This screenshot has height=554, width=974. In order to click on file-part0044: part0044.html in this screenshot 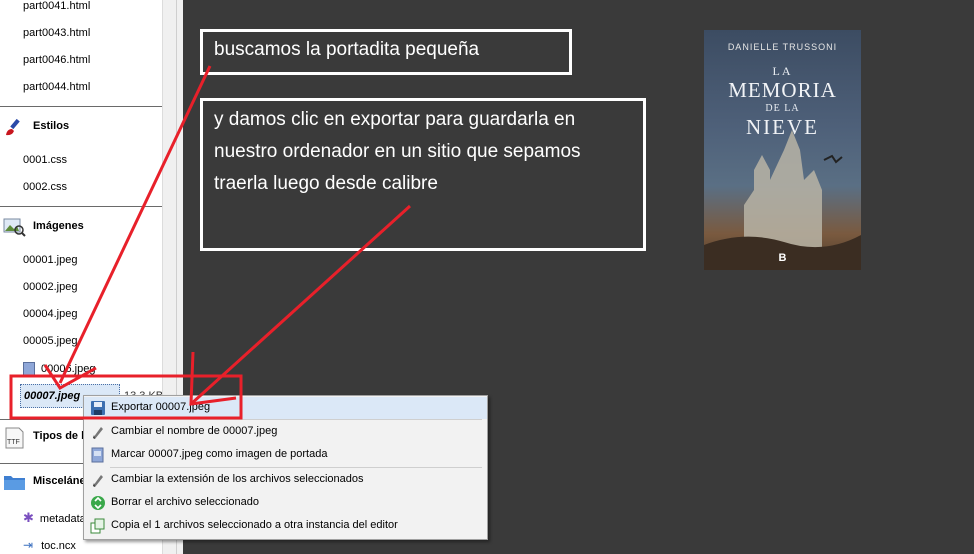, I will do `click(56, 87)`.